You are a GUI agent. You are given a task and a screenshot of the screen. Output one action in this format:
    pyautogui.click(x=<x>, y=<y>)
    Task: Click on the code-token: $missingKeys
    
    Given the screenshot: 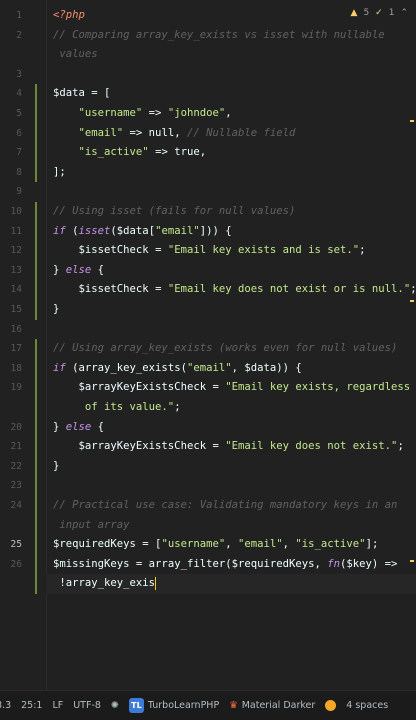 What is the action you would take?
    pyautogui.click(x=91, y=563)
    